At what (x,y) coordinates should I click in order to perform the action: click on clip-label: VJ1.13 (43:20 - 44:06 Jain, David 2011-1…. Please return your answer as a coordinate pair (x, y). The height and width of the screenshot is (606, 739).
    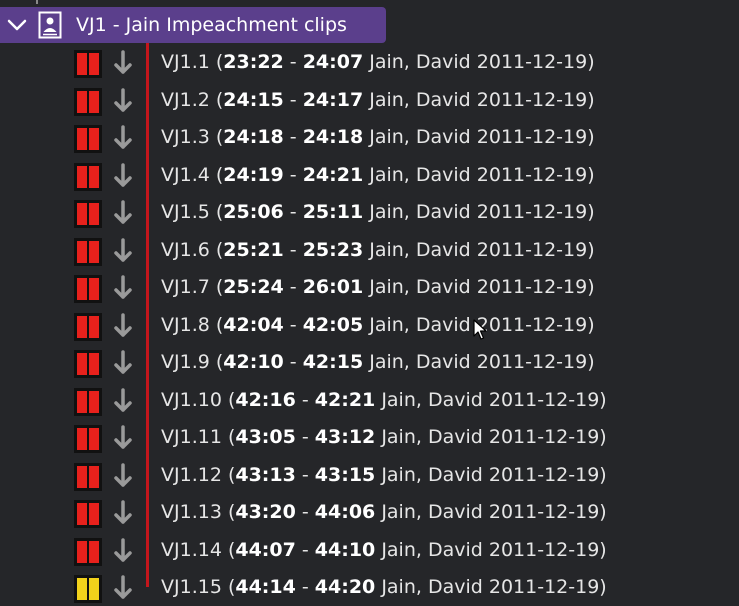
    Looking at the image, I should click on (384, 512).